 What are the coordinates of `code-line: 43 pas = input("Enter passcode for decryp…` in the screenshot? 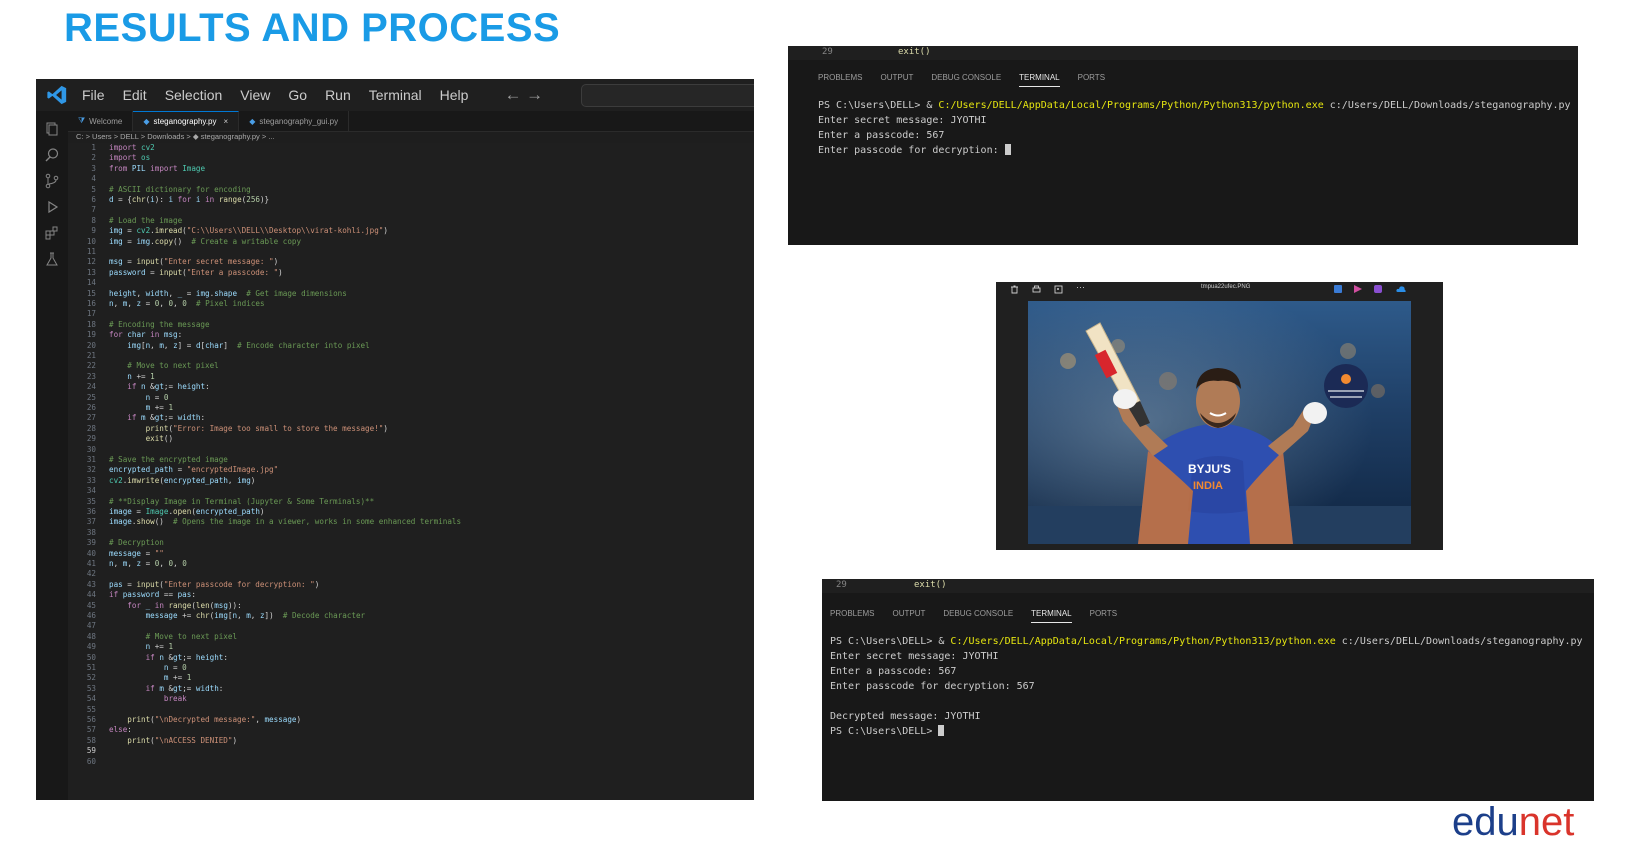 It's located at (411, 585).